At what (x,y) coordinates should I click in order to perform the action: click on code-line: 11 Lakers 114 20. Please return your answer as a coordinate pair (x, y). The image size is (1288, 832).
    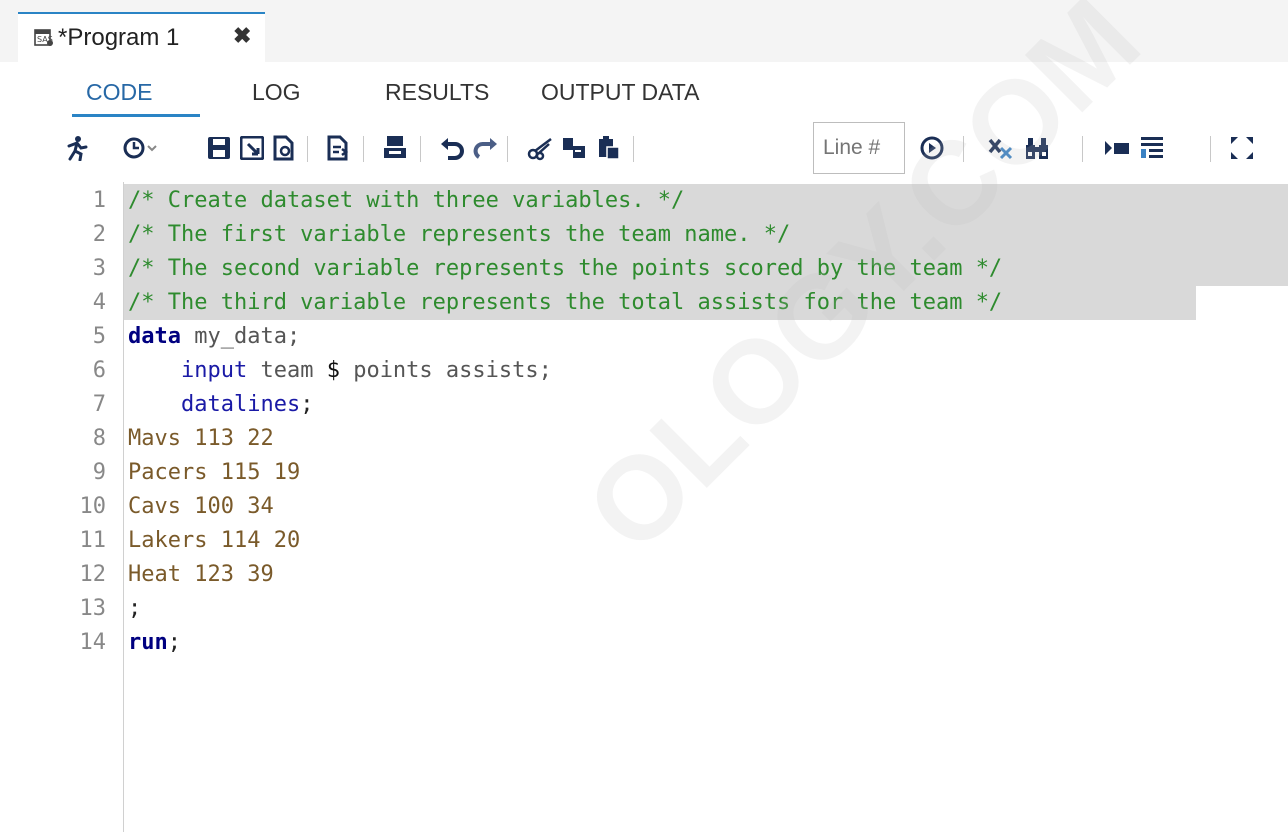
    Looking at the image, I should click on (644, 541).